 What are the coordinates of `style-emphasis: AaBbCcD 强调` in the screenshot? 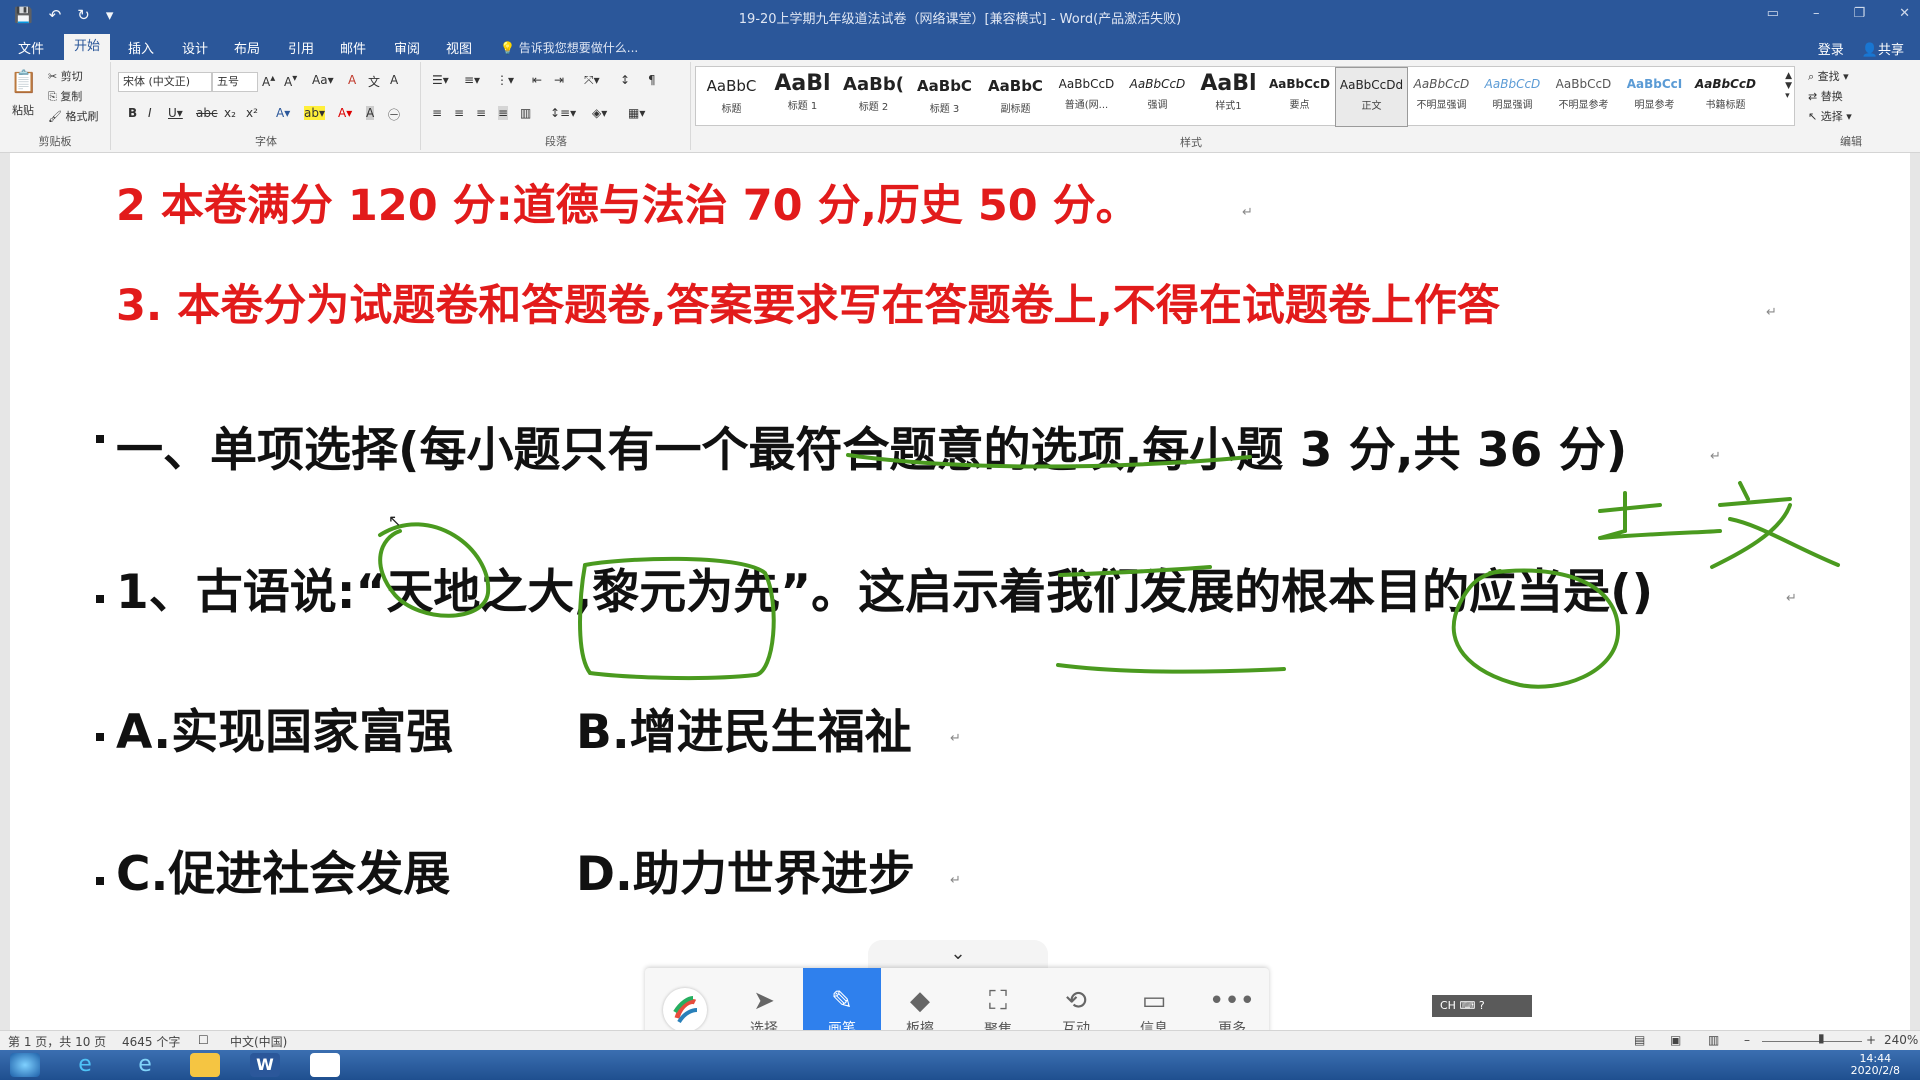 It's located at (1157, 96).